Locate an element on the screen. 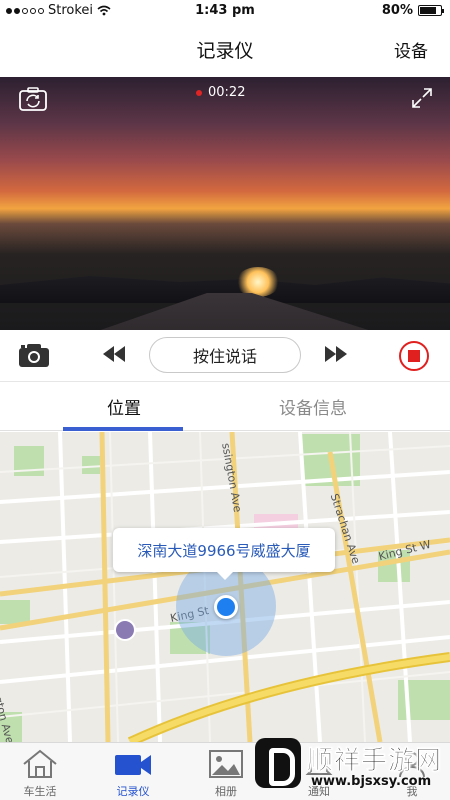  push-to-talk-button: 按住说话 is located at coordinates (225, 355).